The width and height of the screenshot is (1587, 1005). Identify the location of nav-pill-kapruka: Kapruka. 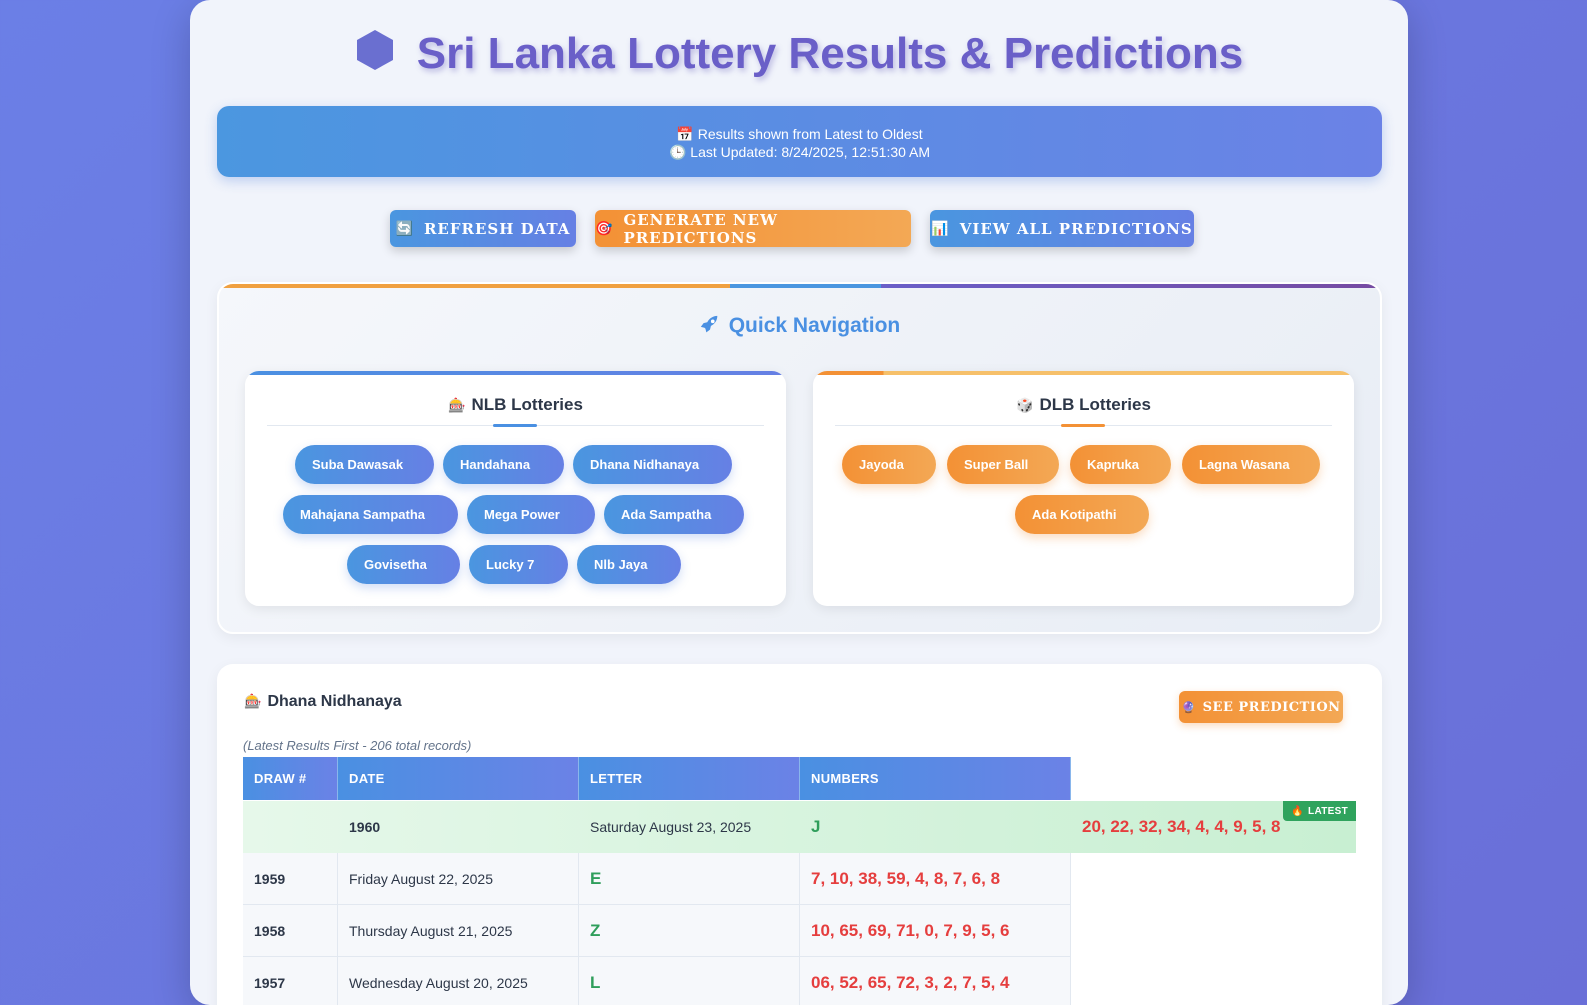
(1120, 464).